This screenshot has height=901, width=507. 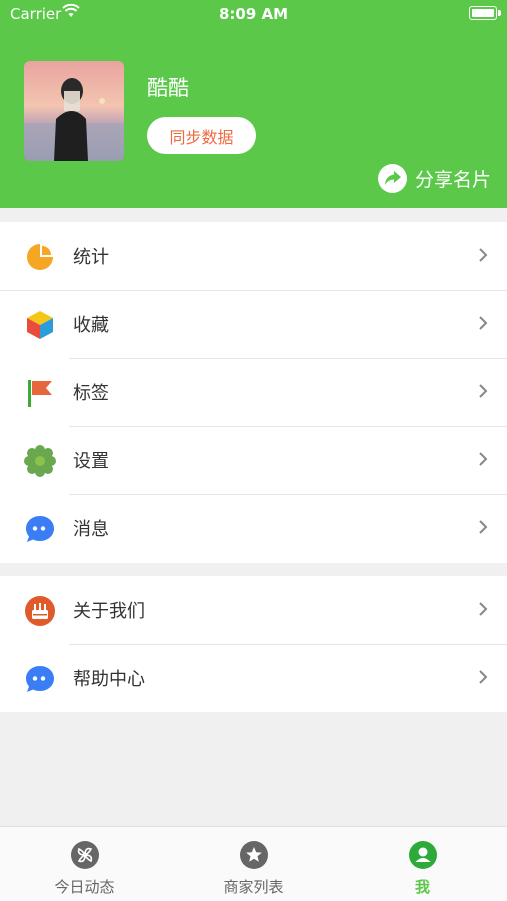 What do you see at coordinates (40, 461) in the screenshot?
I see `gear-icon` at bounding box center [40, 461].